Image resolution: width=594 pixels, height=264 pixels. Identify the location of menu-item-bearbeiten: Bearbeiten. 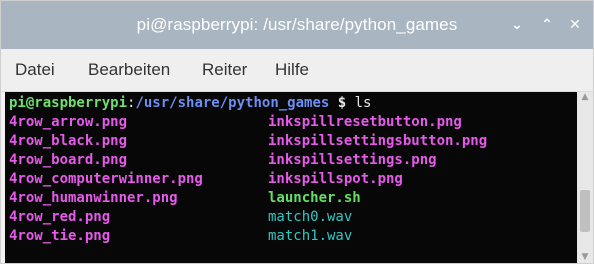
(129, 70).